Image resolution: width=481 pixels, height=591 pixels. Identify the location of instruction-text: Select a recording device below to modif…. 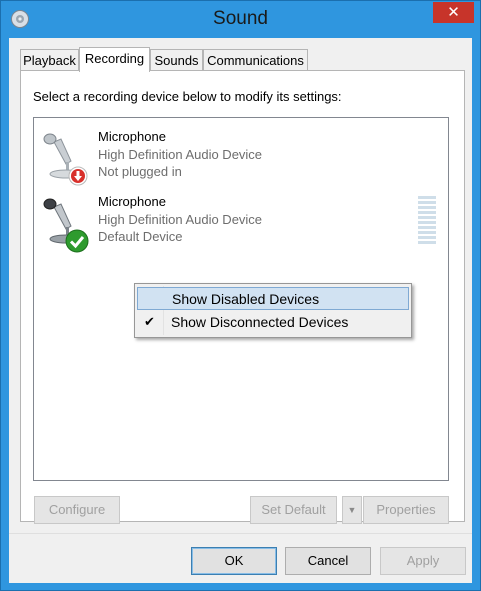
(187, 96).